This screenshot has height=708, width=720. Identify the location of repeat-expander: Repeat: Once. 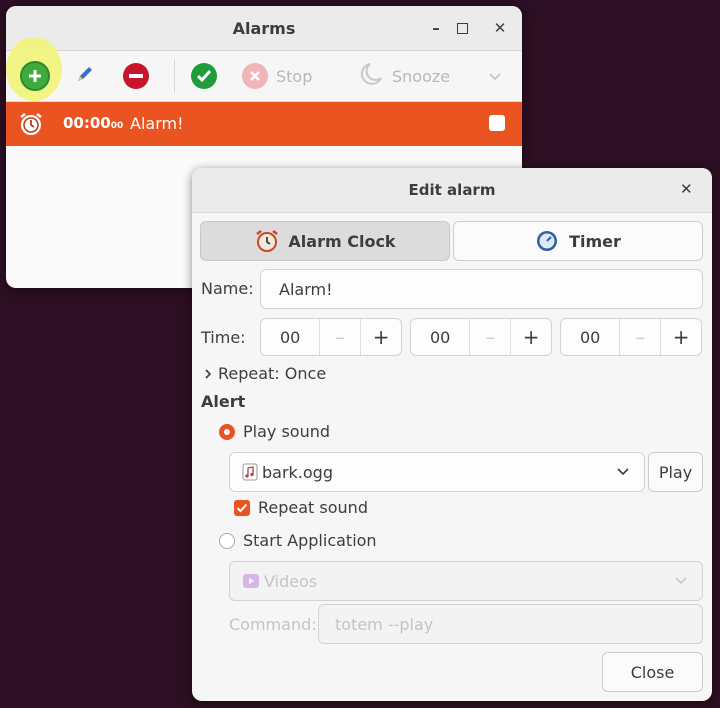
(265, 373).